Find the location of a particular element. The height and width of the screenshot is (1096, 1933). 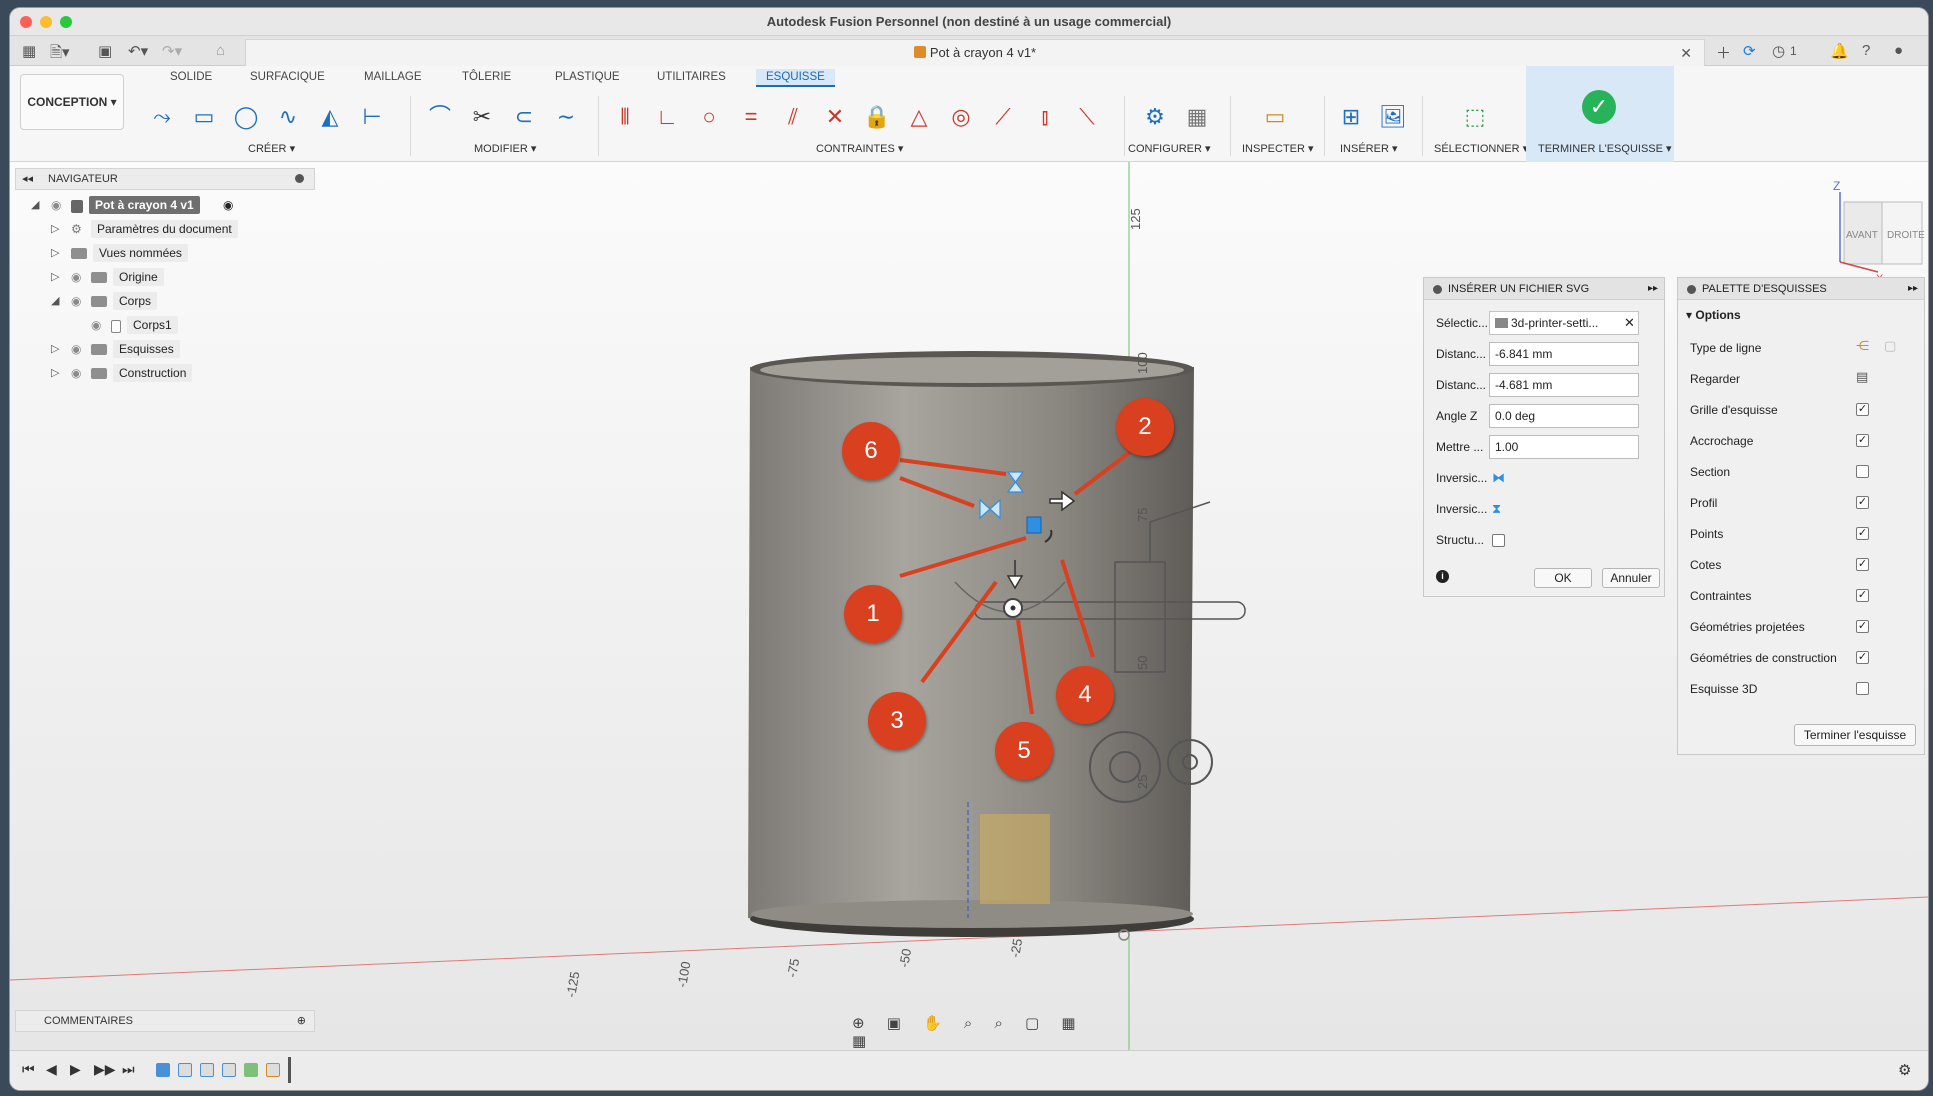

section-checkbox is located at coordinates (1862, 471).